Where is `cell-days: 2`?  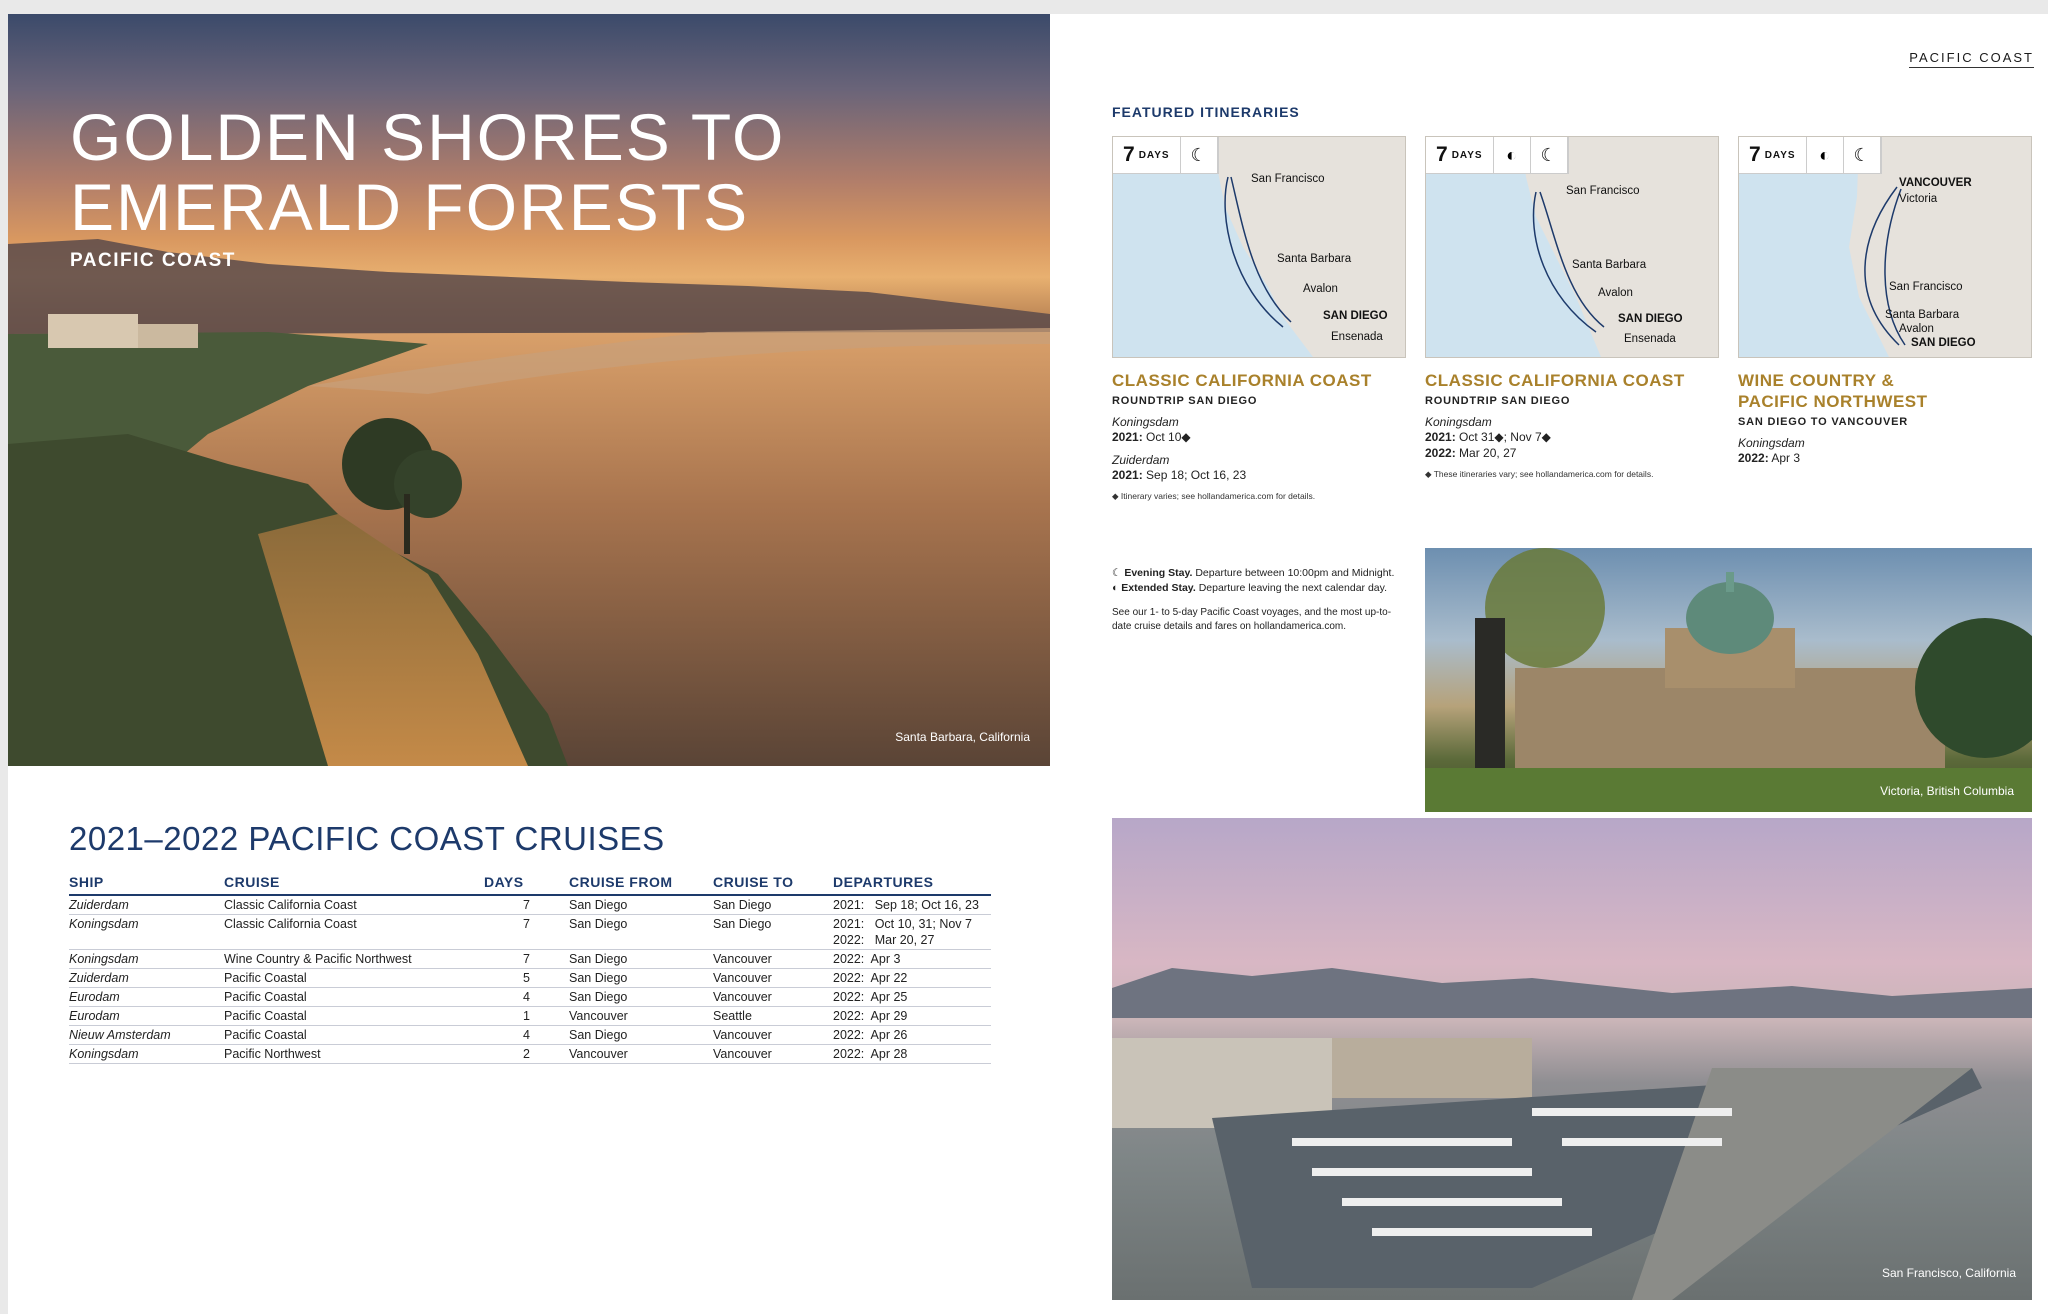
cell-days: 2 is located at coordinates (526, 1054).